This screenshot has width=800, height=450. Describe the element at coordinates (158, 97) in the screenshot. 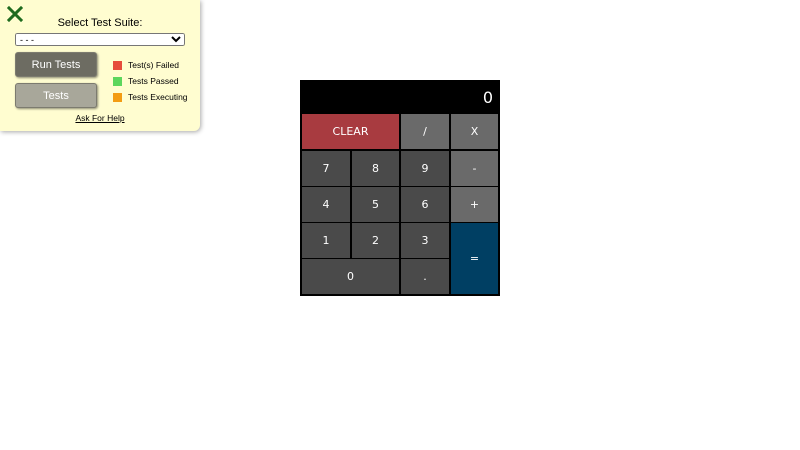

I see `legend-label: Tests Executing` at that location.